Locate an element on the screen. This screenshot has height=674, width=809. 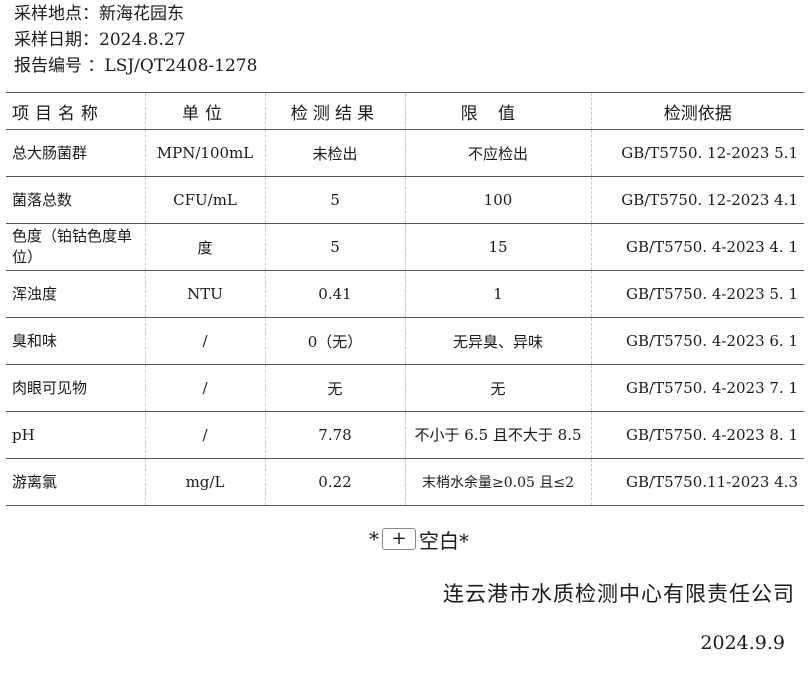
cell-limit: 1 is located at coordinates (497, 294).